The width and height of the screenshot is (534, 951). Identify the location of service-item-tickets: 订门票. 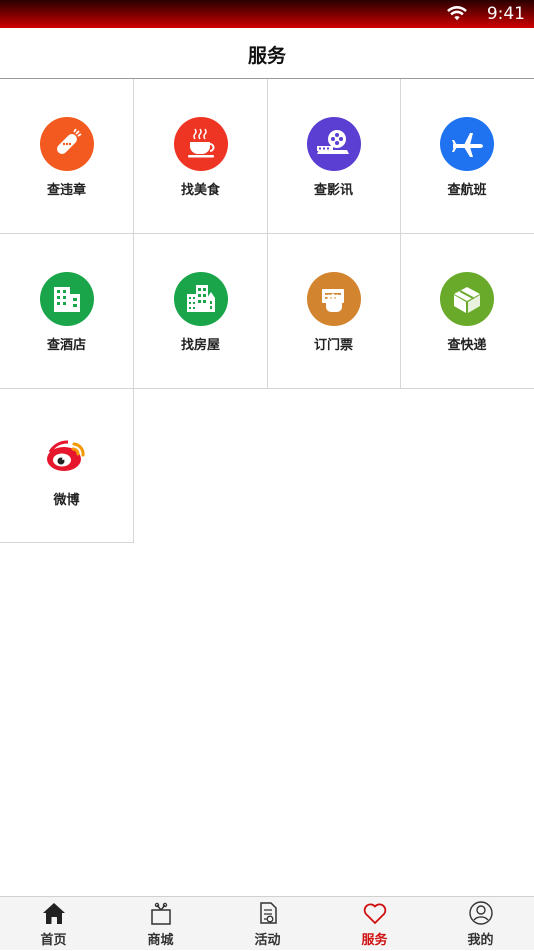
(334, 311).